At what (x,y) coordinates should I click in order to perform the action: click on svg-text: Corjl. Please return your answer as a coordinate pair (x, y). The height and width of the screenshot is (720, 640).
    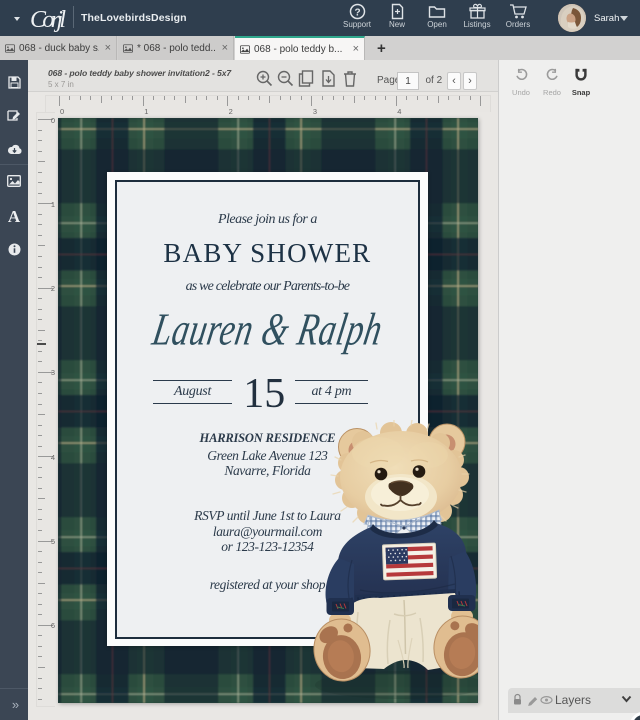
    Looking at the image, I should click on (48, 20).